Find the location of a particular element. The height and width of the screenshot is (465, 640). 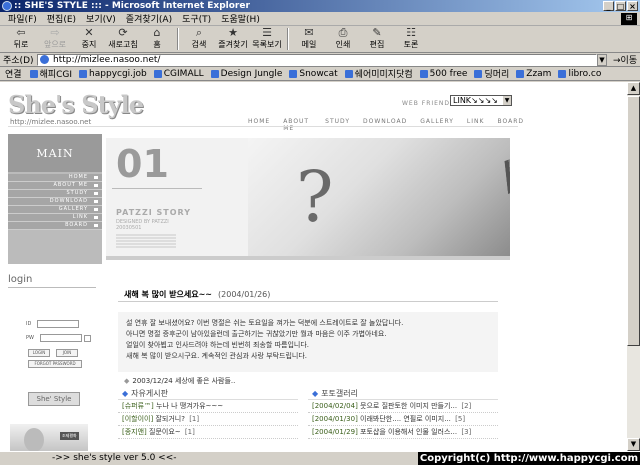

topnav-download: DOWNLOAD is located at coordinates (385, 125).